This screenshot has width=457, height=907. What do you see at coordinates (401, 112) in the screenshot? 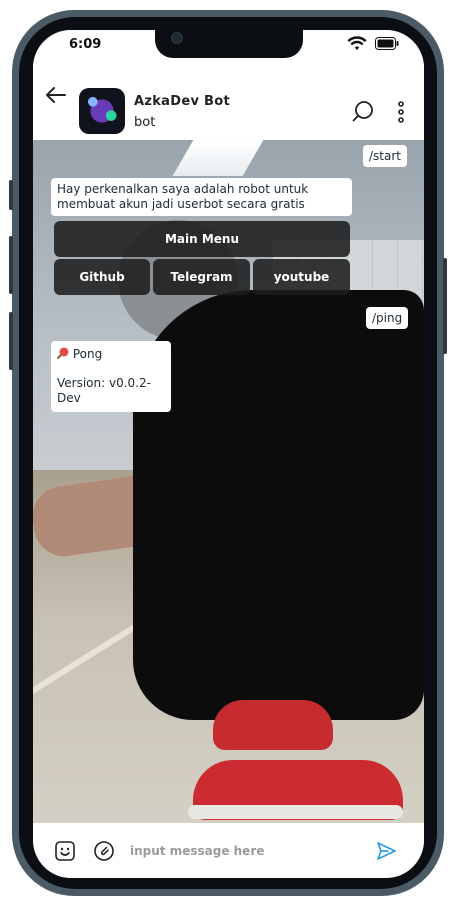
I see `more-options-icon` at bounding box center [401, 112].